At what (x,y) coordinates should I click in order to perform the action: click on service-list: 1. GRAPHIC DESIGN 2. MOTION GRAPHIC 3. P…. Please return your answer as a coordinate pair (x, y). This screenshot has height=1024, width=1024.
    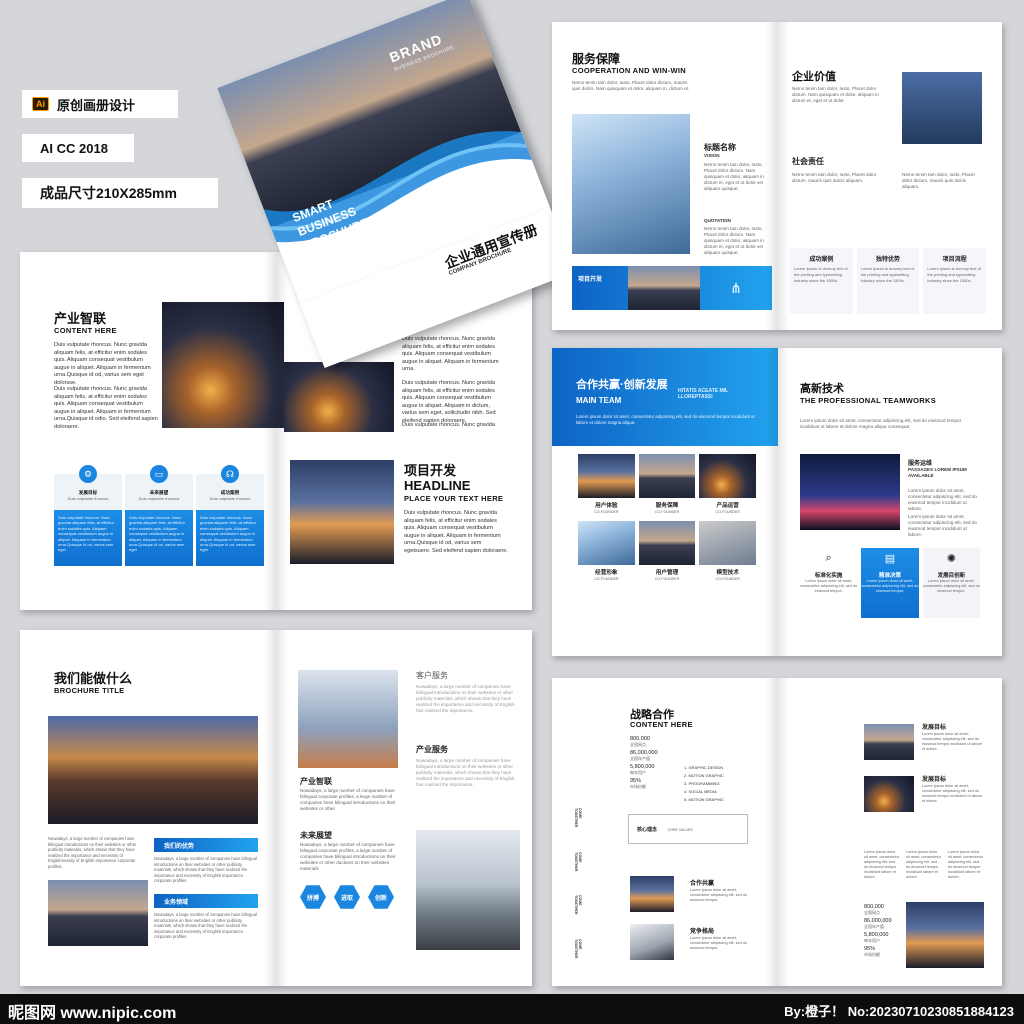
    Looking at the image, I should click on (704, 783).